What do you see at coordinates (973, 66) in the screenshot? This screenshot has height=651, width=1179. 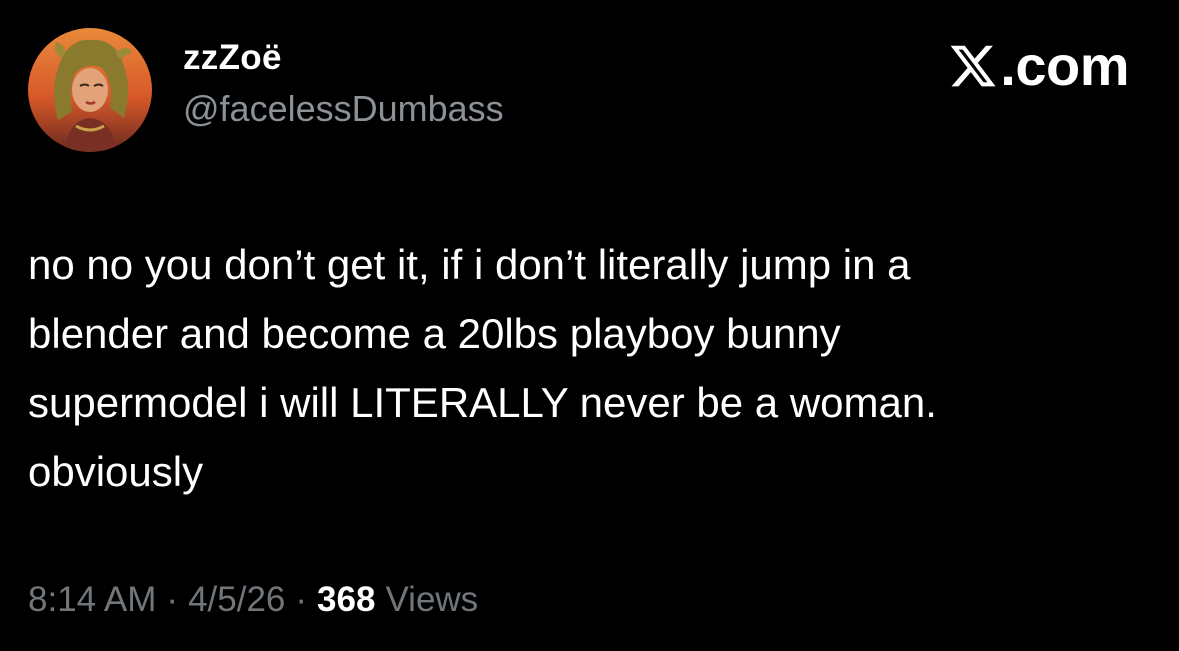 I see `x-logo-icon` at bounding box center [973, 66].